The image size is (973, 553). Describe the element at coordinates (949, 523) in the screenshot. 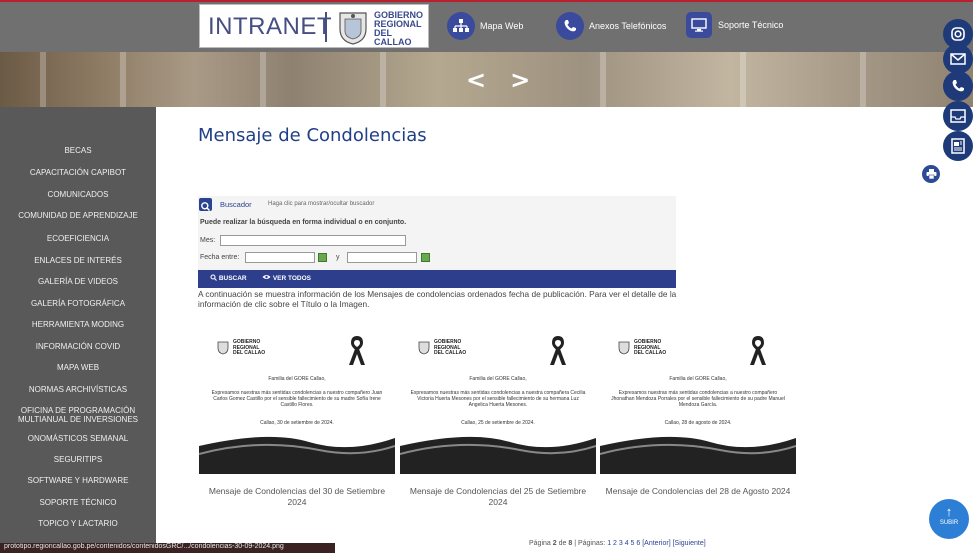

I see `scroll-top-label: SUBIR` at that location.